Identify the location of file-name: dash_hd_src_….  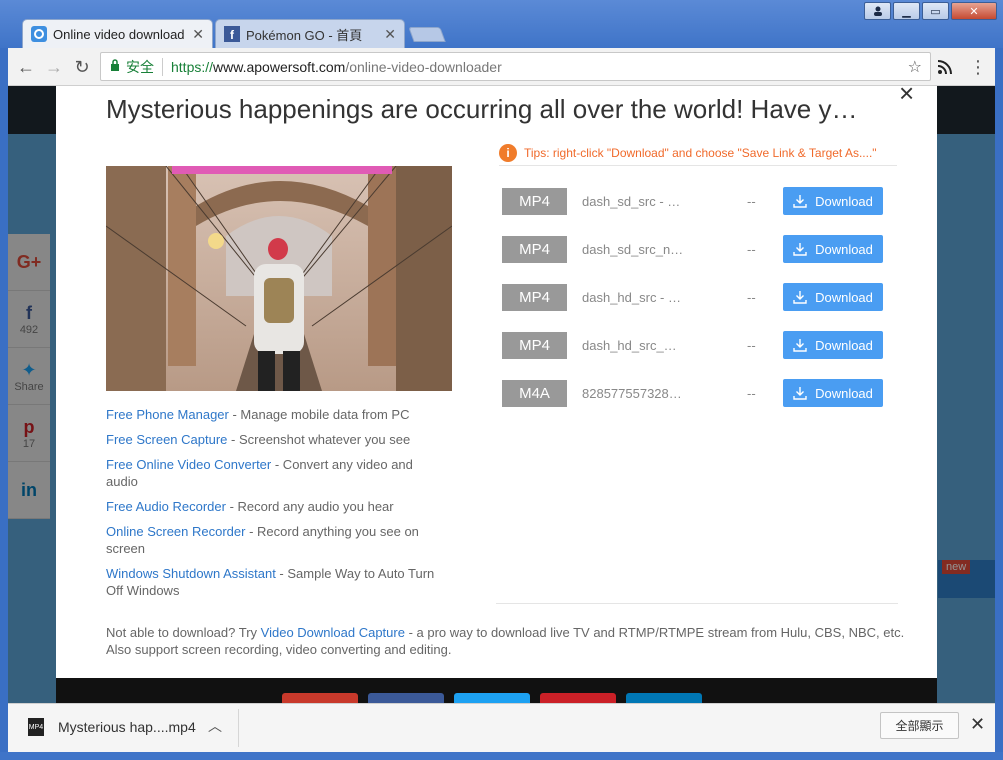
(629, 345).